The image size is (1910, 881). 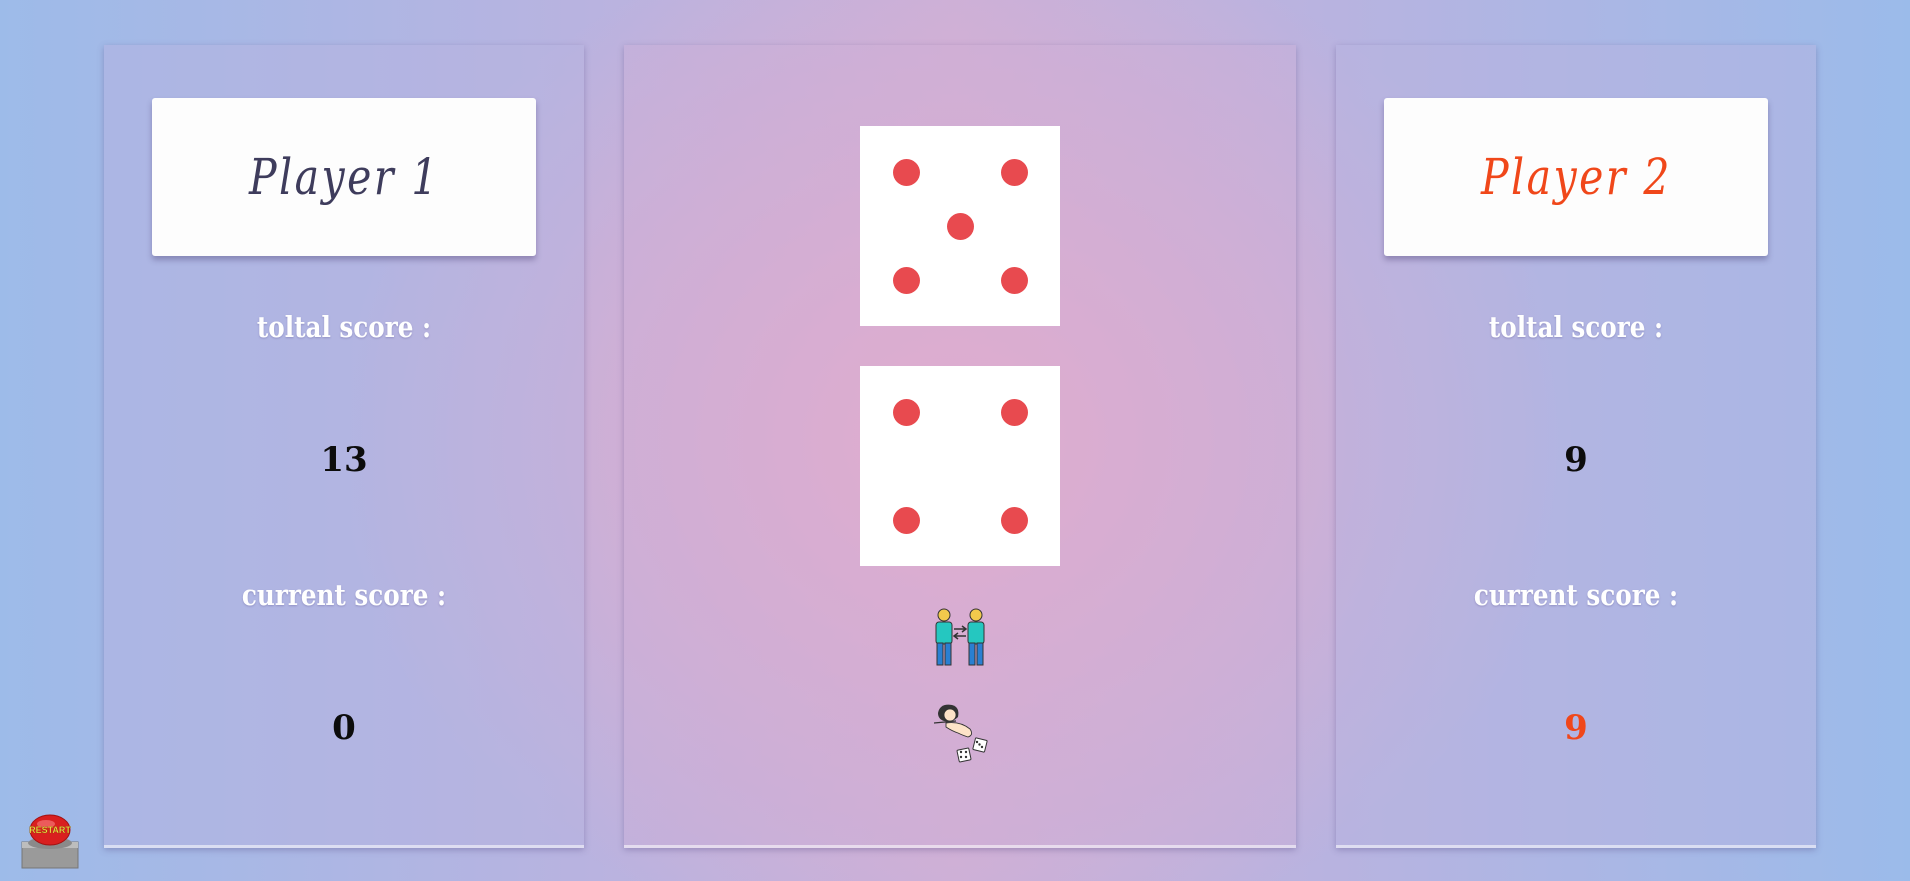 I want to click on switch-player-button, so click(x=960, y=636).